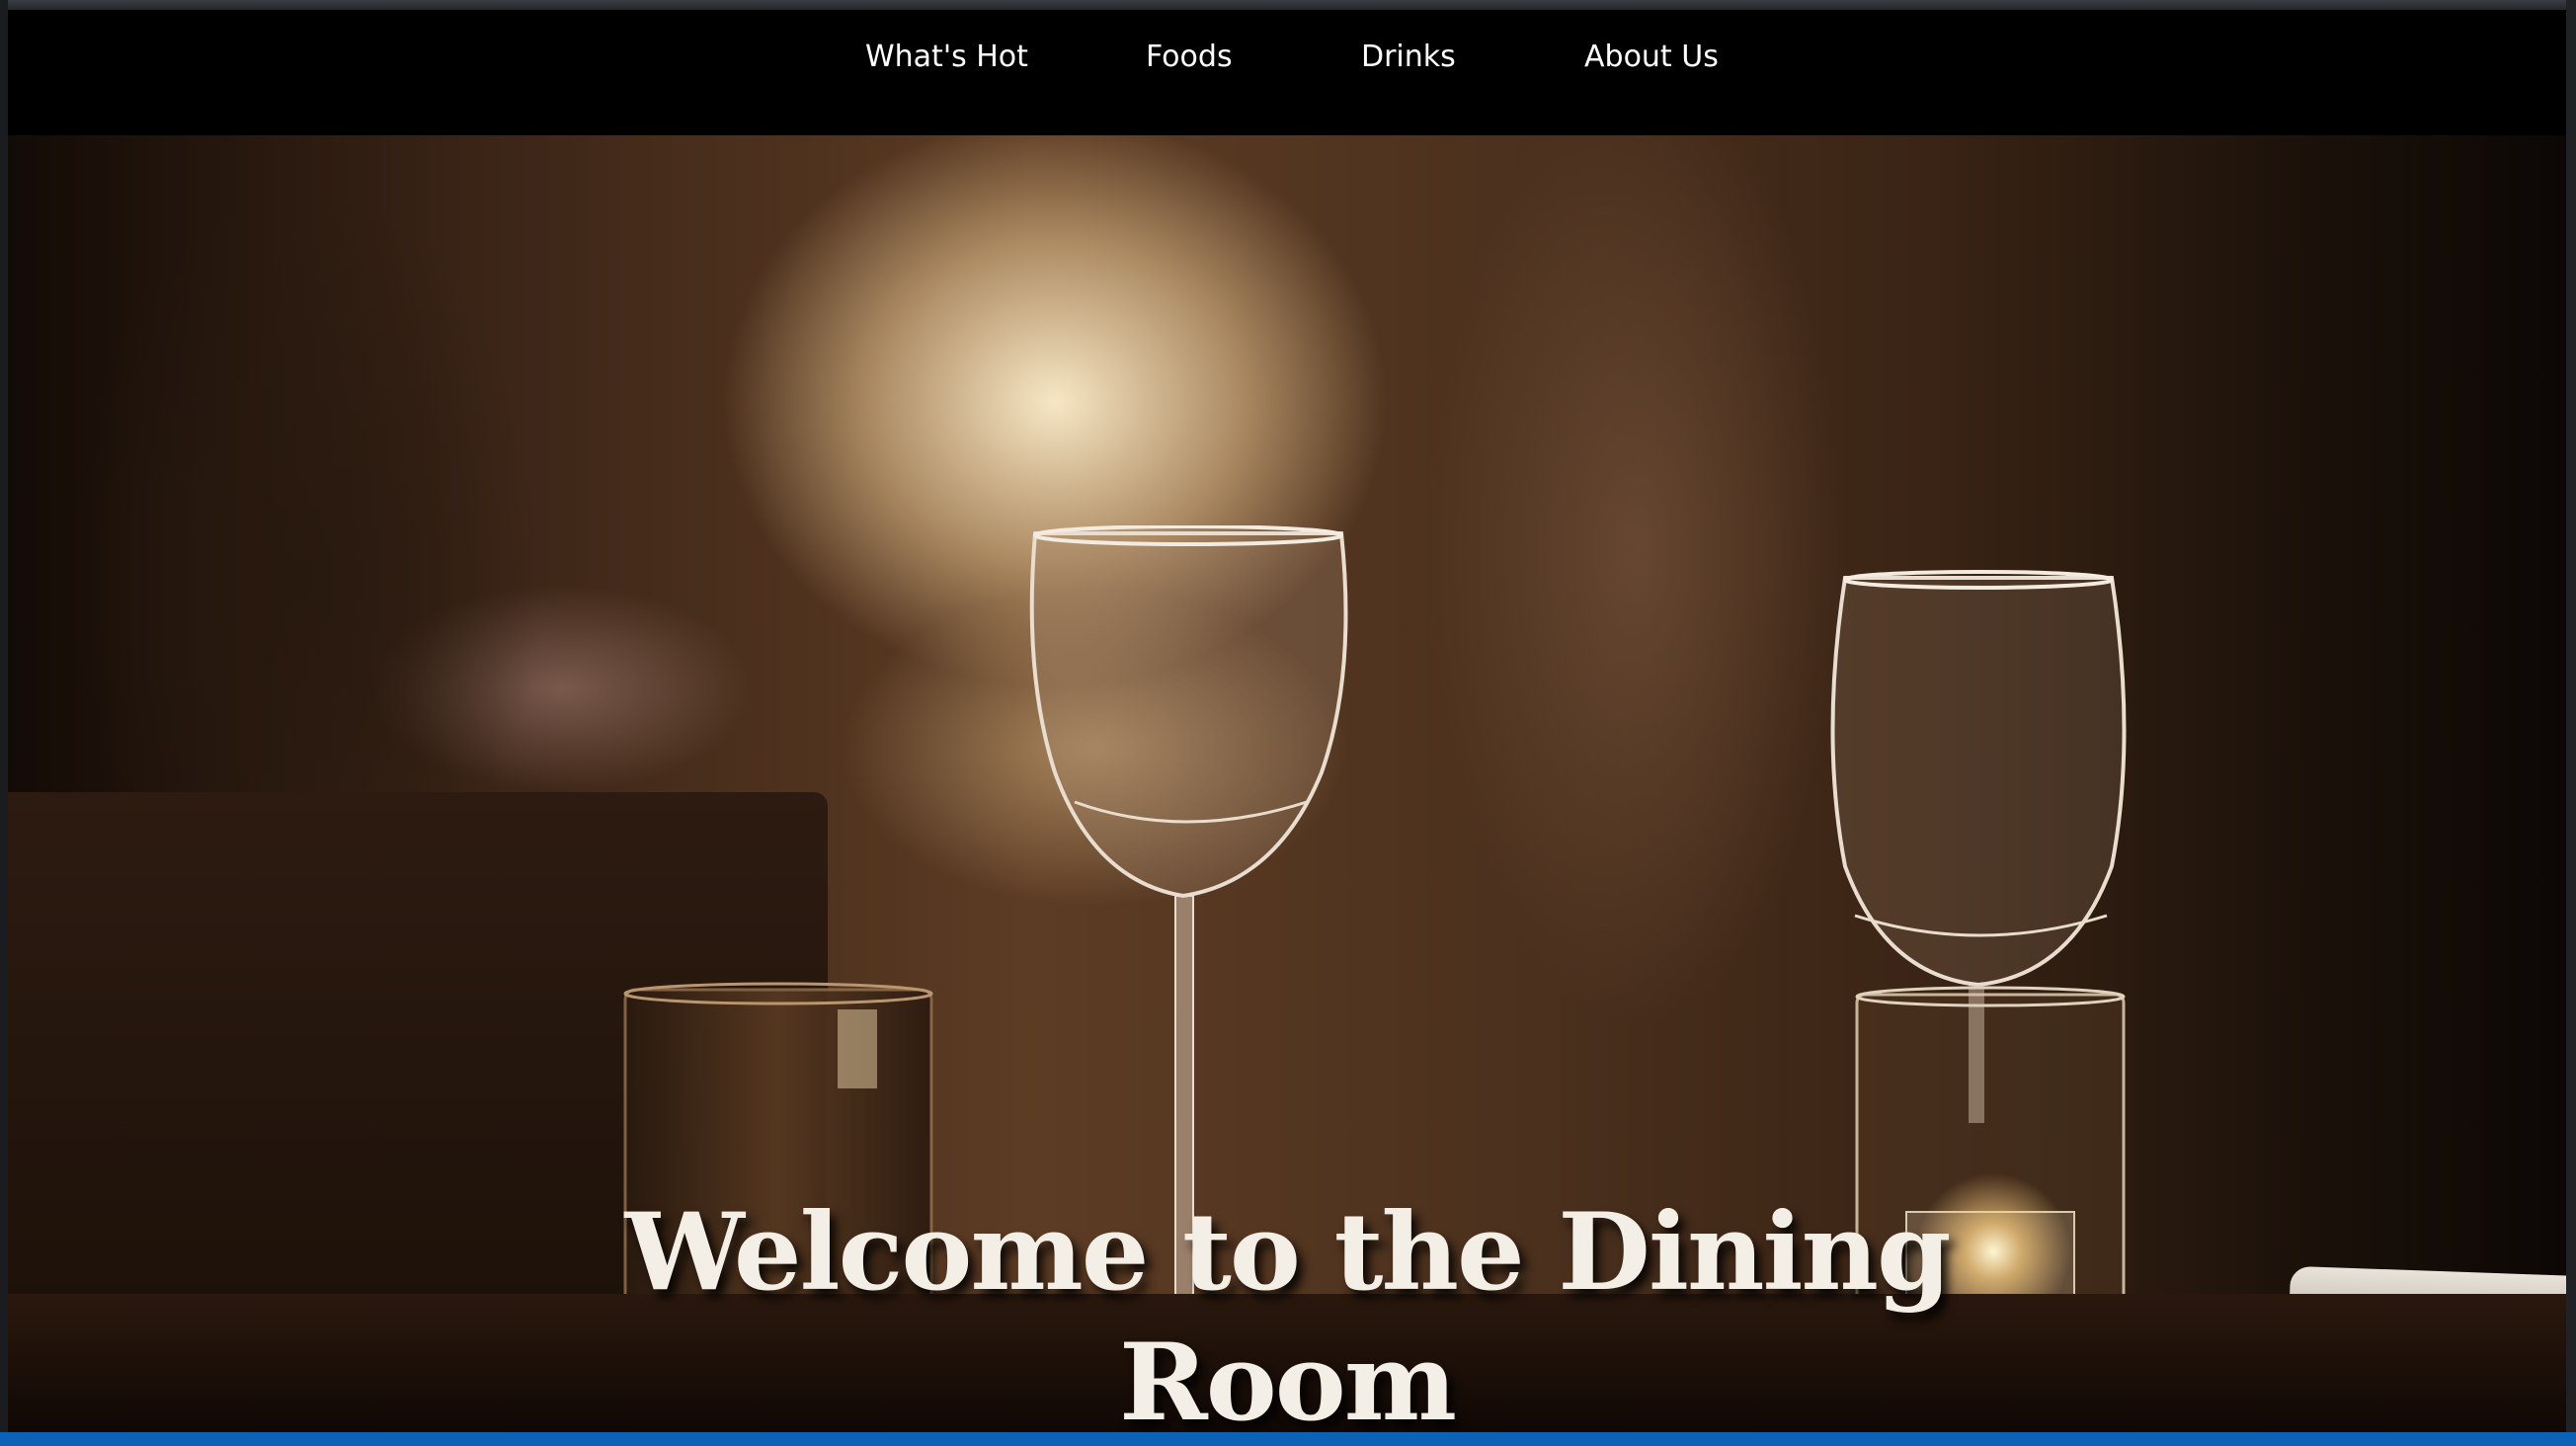 The height and width of the screenshot is (1446, 2576). What do you see at coordinates (2571, 723) in the screenshot?
I see `window-right-edge` at bounding box center [2571, 723].